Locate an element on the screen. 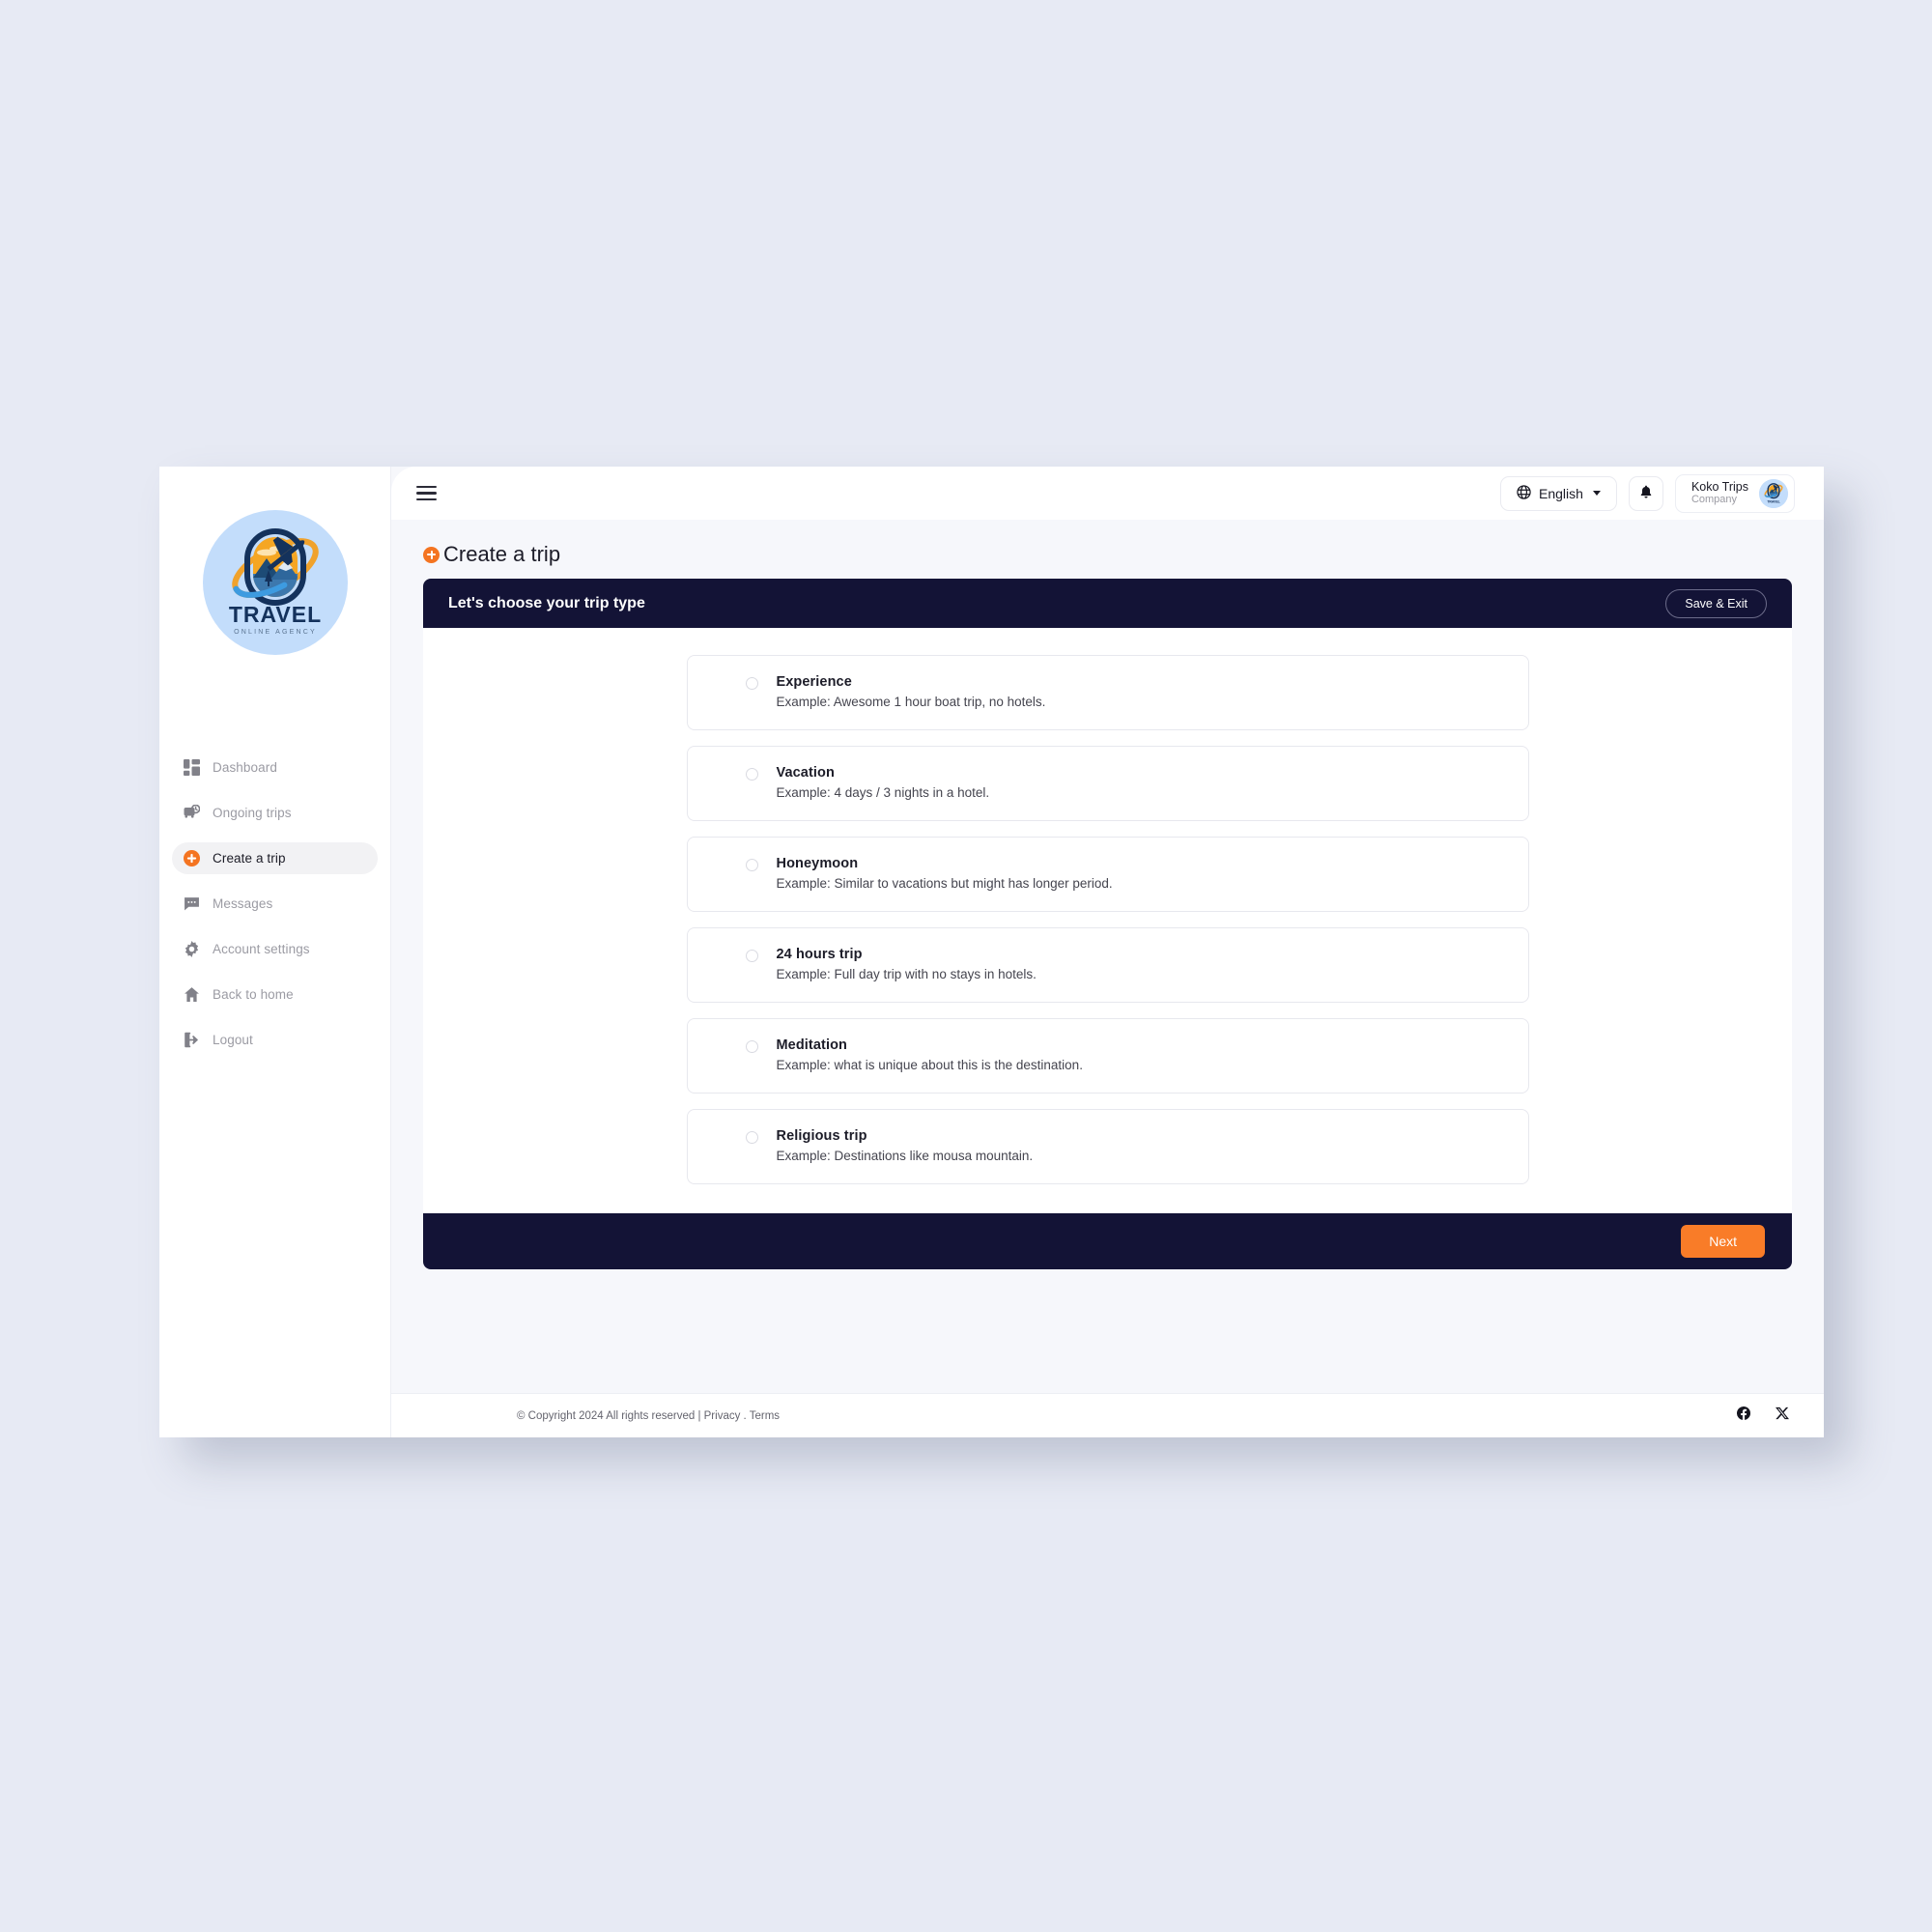  sidebar-item-ongoing-trips: Ongoing trips is located at coordinates (275, 813).